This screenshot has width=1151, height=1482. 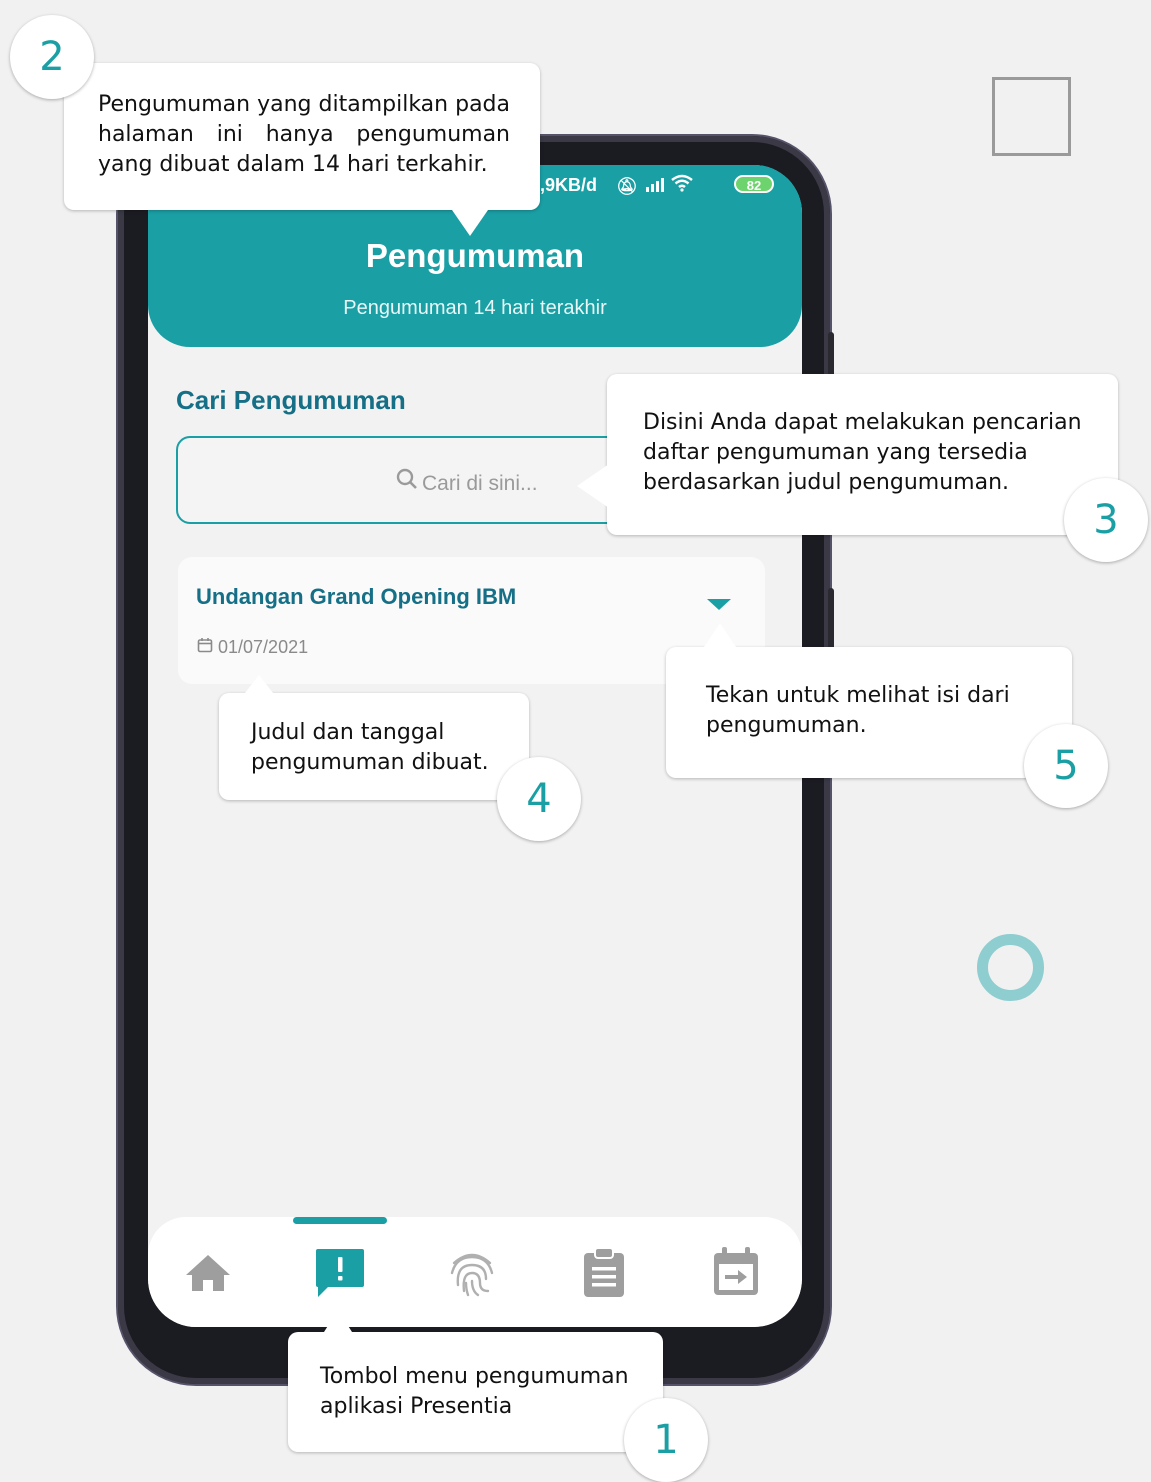 I want to click on nav-announcement, so click(x=340, y=1273).